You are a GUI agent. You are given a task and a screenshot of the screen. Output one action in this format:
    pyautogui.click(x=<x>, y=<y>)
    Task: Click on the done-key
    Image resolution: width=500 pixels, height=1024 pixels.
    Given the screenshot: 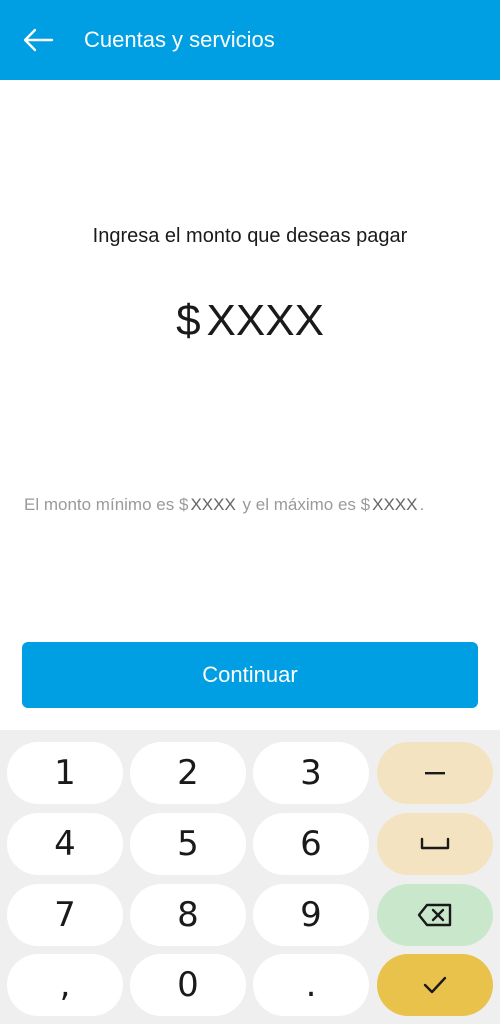 What is the action you would take?
    pyautogui.click(x=435, y=985)
    